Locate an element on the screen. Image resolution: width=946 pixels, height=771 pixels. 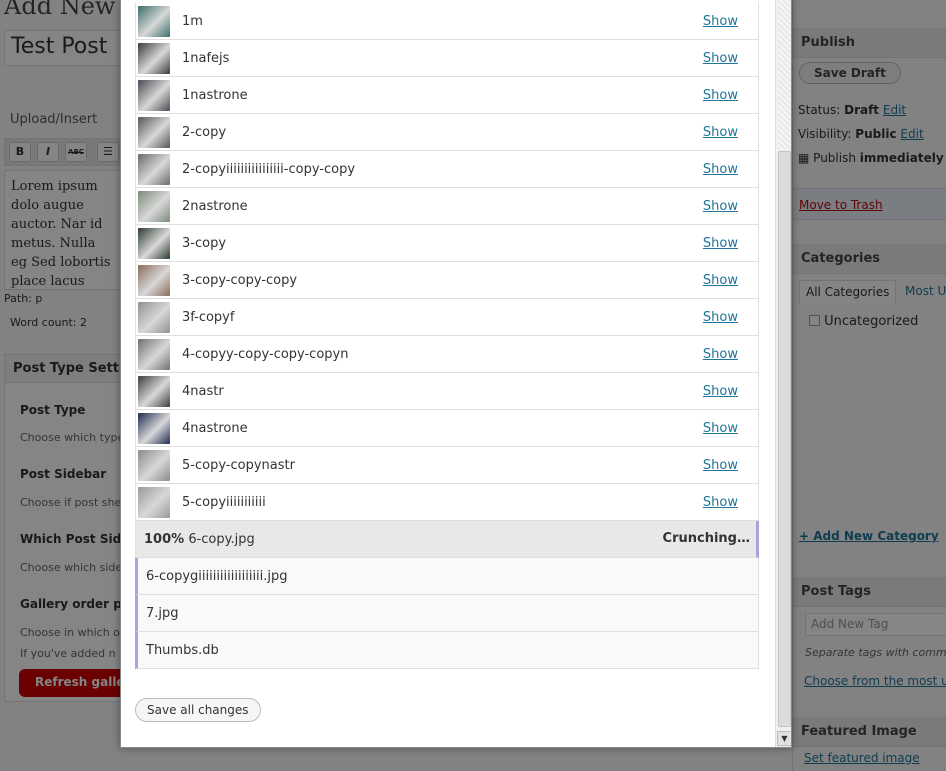
media-filename: 5-copyiiiiiiiiiii is located at coordinates (224, 502).